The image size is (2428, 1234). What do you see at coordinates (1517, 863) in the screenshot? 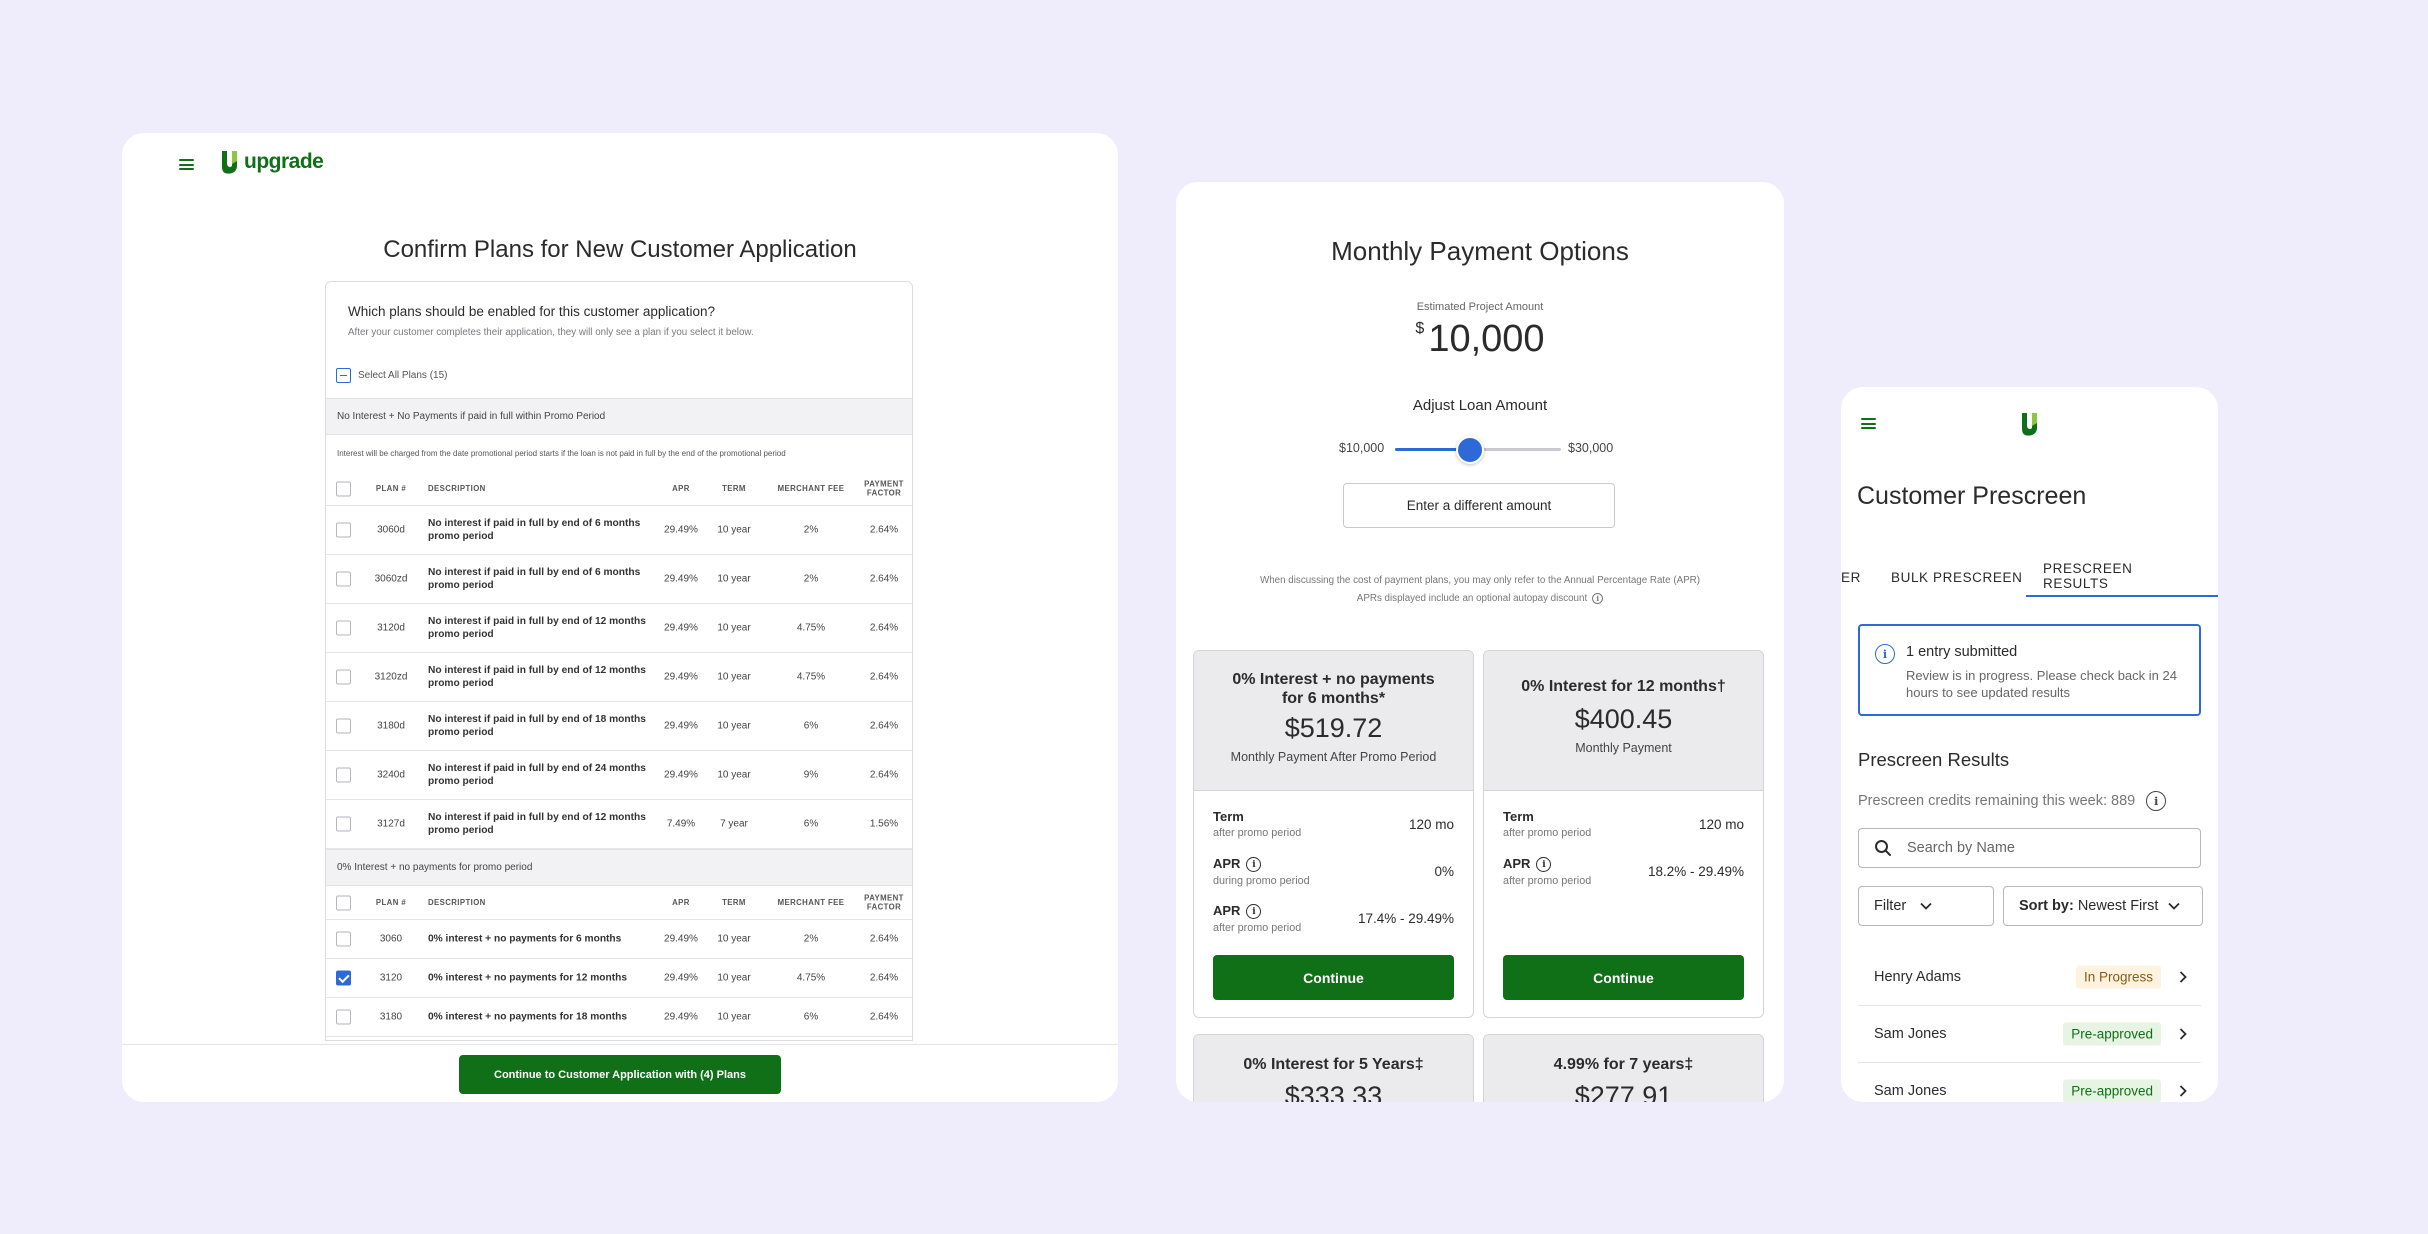
I see `apr-label-text: APR` at bounding box center [1517, 863].